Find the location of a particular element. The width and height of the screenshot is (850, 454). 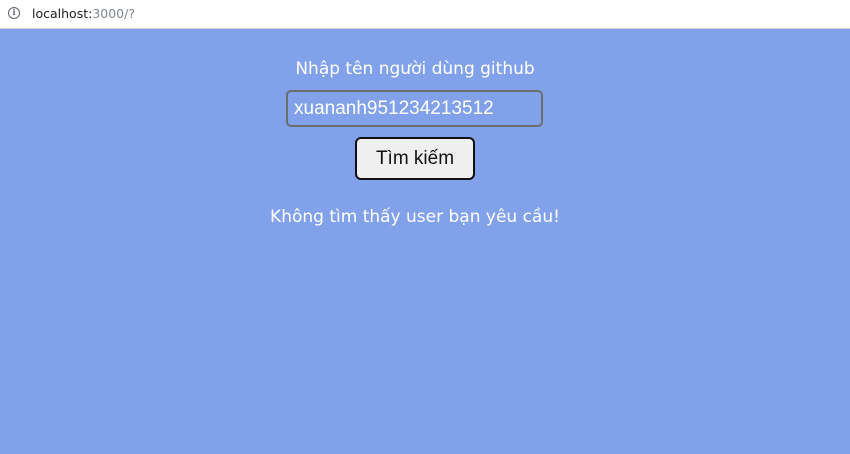

browser-address-bar: i localhost:3000/? is located at coordinates (425, 14).